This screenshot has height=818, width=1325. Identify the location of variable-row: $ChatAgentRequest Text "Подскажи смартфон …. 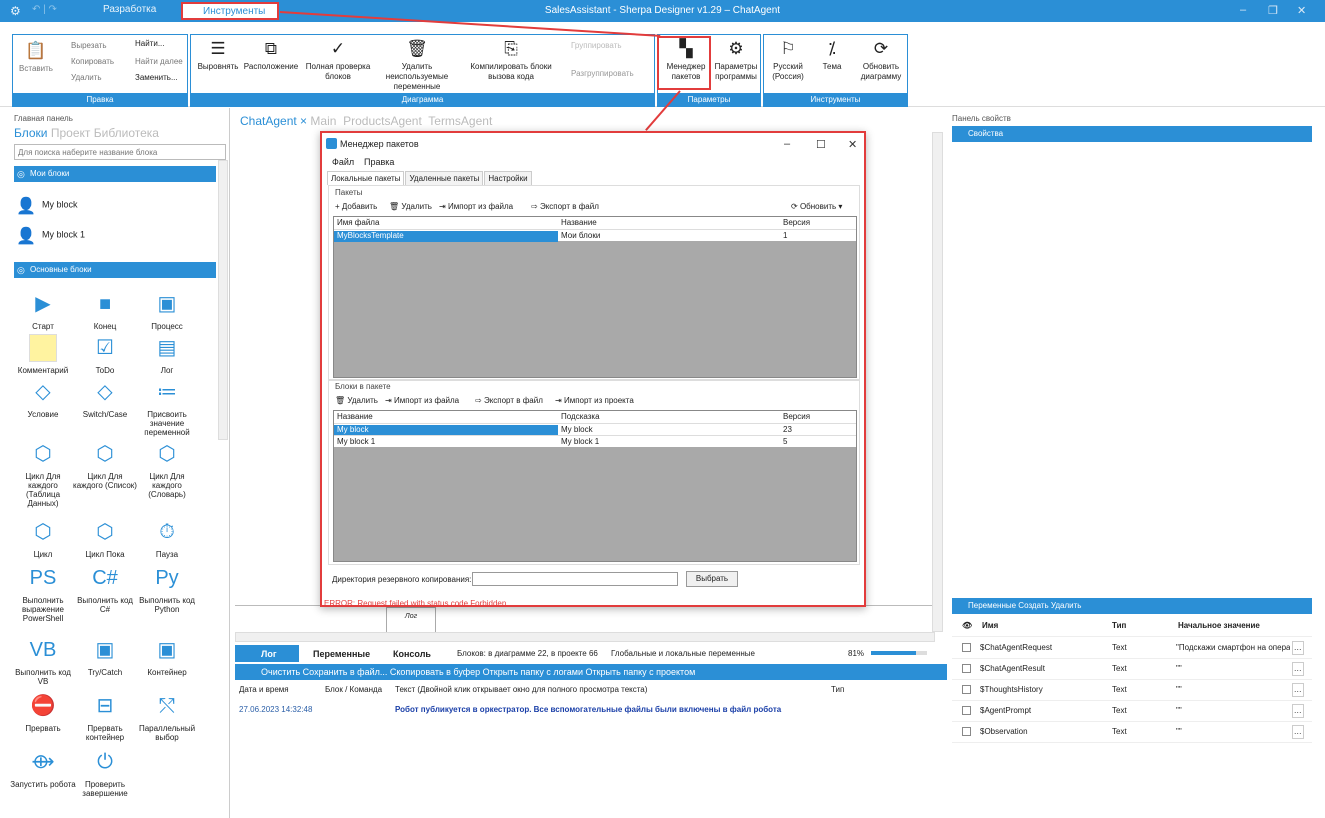
(1132, 648).